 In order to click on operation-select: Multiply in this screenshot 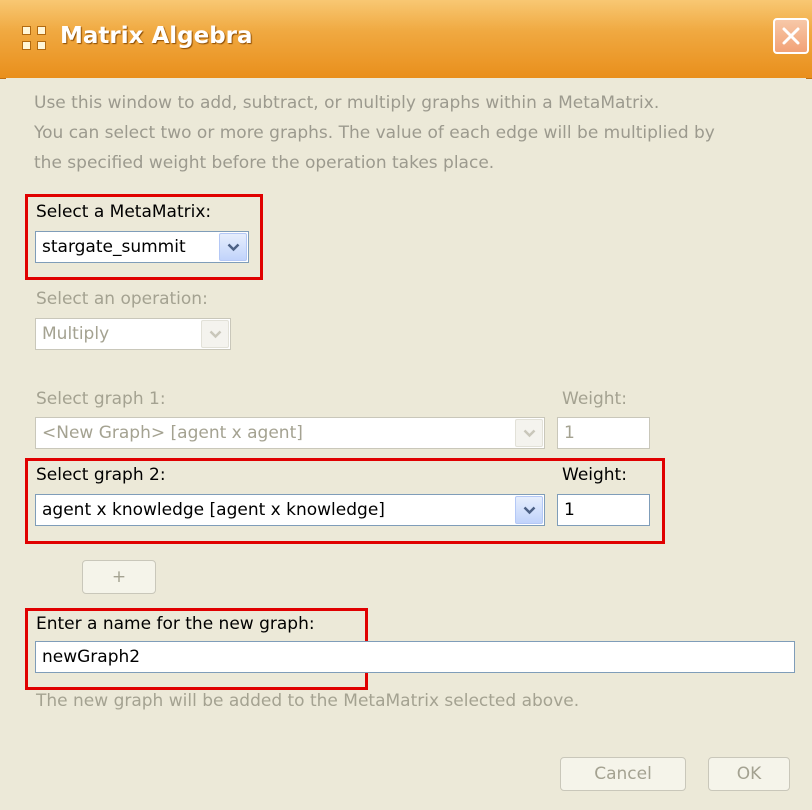, I will do `click(133, 334)`.